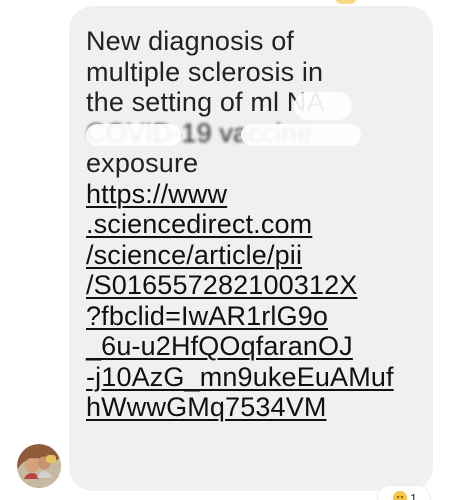 This screenshot has width=452, height=500. What do you see at coordinates (205, 71) in the screenshot?
I see `message-line-2: multiple sclerosis in` at bounding box center [205, 71].